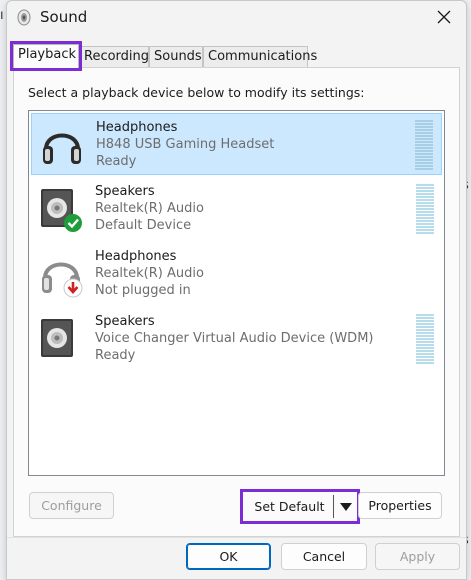 Image resolution: width=471 pixels, height=580 pixels. Describe the element at coordinates (289, 506) in the screenshot. I see `set-default-button: Set Default` at that location.